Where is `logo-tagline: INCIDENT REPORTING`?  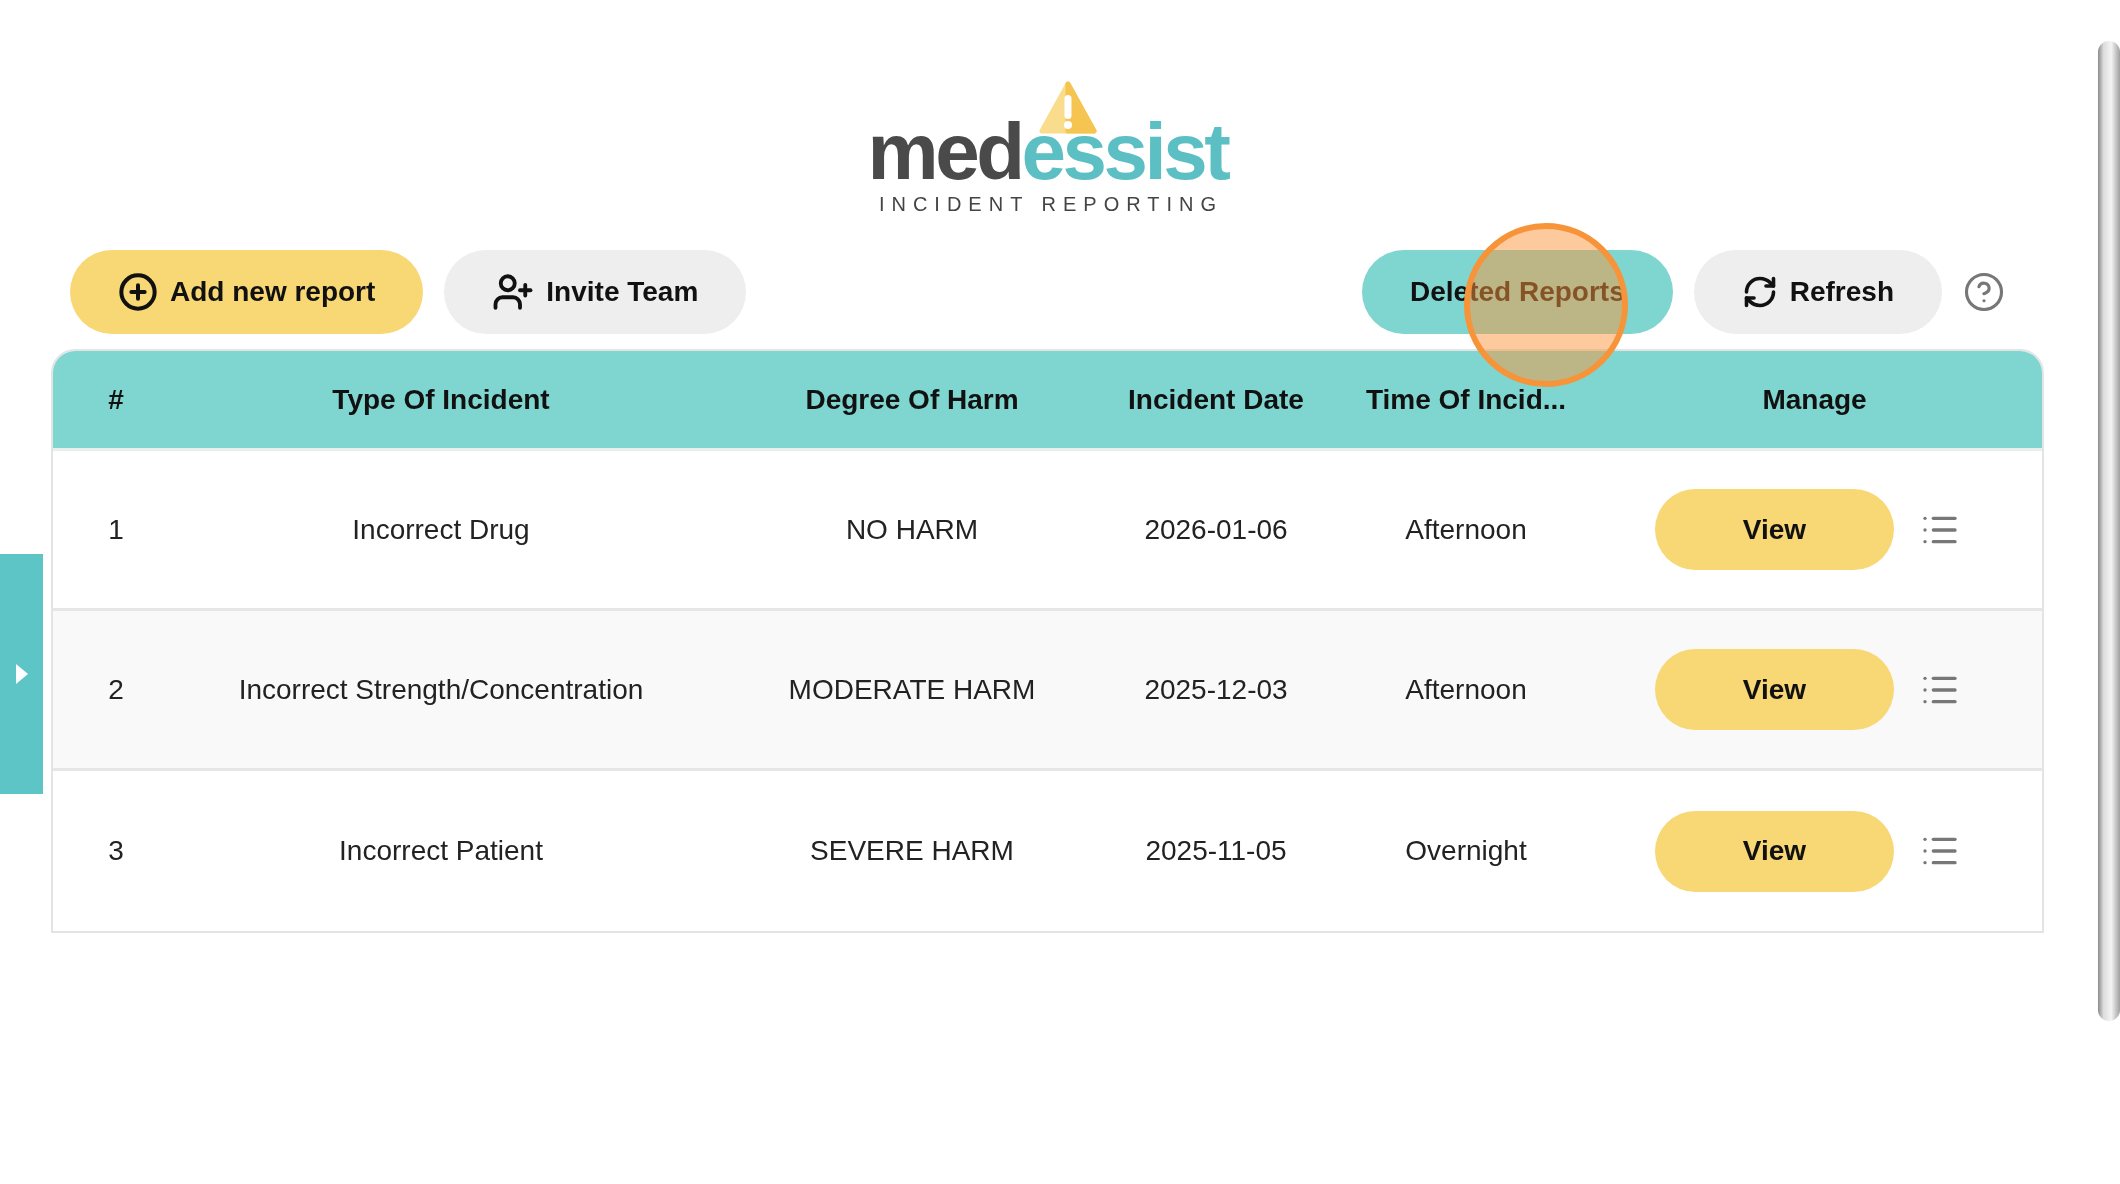
logo-tagline: INCIDENT REPORTING is located at coordinates (1051, 204).